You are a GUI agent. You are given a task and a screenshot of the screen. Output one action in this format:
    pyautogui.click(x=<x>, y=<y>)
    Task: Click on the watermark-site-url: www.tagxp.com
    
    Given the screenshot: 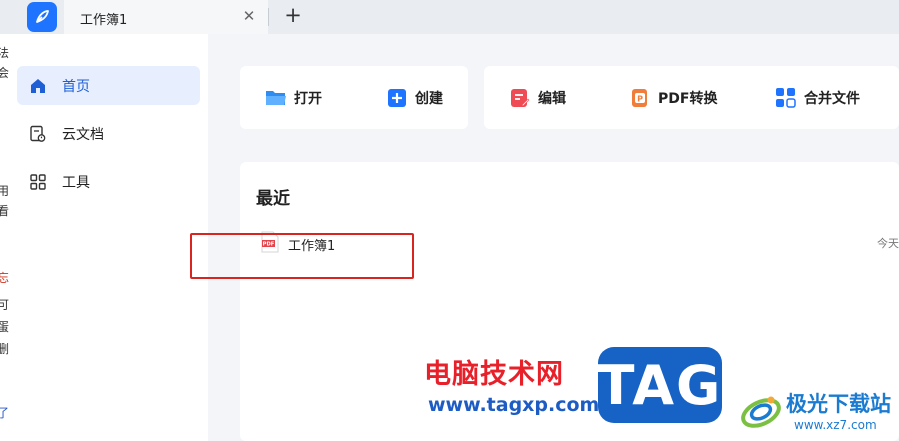 What is the action you would take?
    pyautogui.click(x=514, y=405)
    